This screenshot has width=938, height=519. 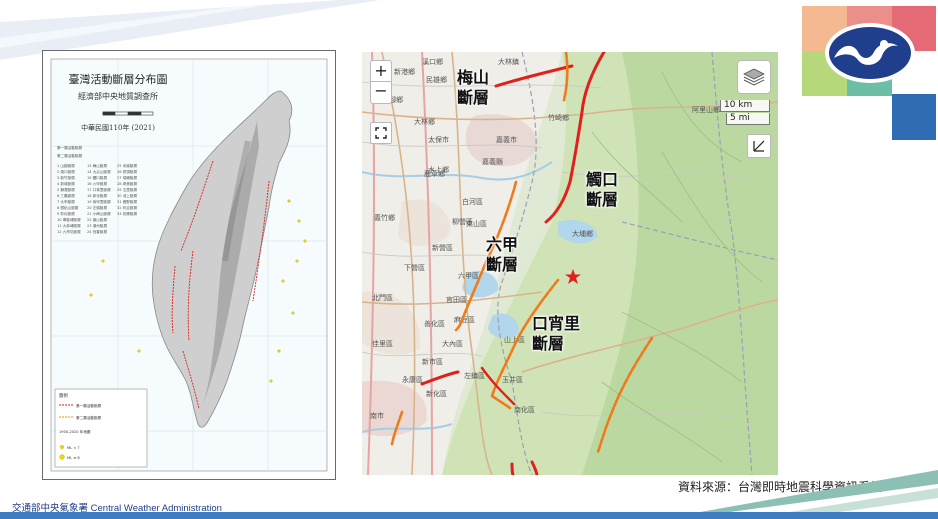 What do you see at coordinates (434, 323) in the screenshot?
I see `svg-text: 善化區` at bounding box center [434, 323].